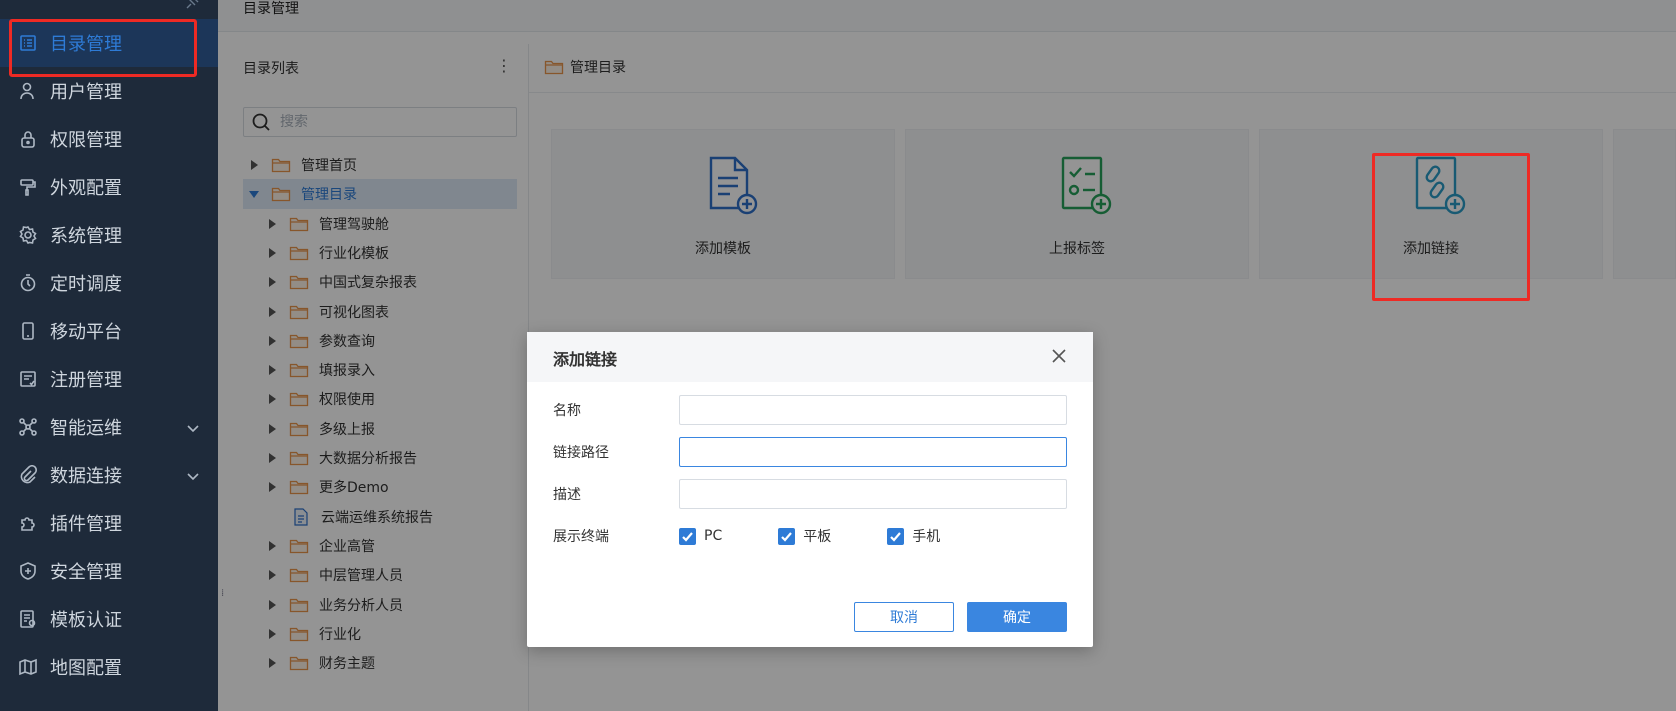 Image resolution: width=1676 pixels, height=711 pixels. I want to click on pin-icon, so click(192, 5).